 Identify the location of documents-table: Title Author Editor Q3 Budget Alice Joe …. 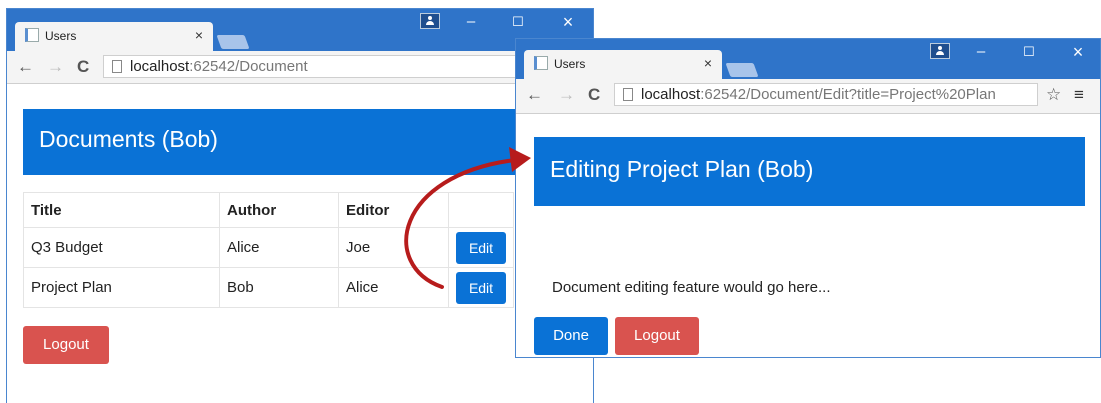
(268, 250).